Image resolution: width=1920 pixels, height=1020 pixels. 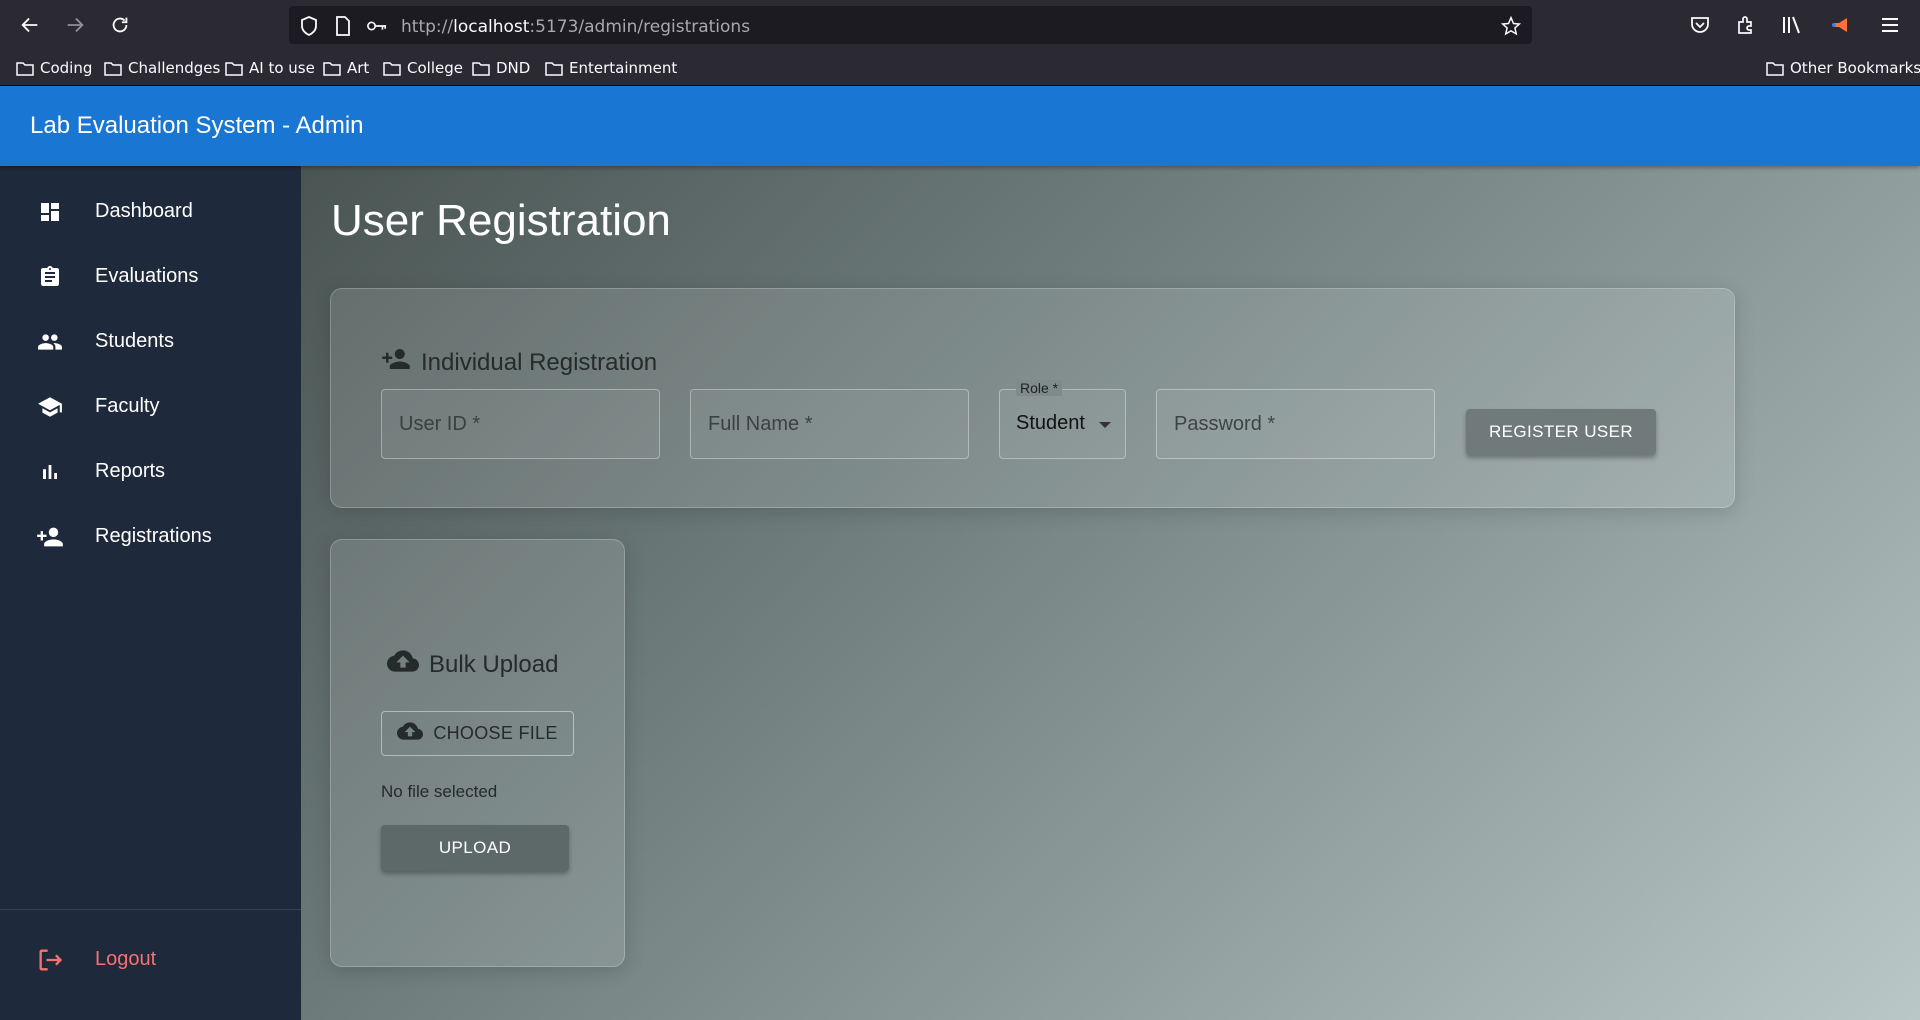 I want to click on logout-label: Logout, so click(x=126, y=959).